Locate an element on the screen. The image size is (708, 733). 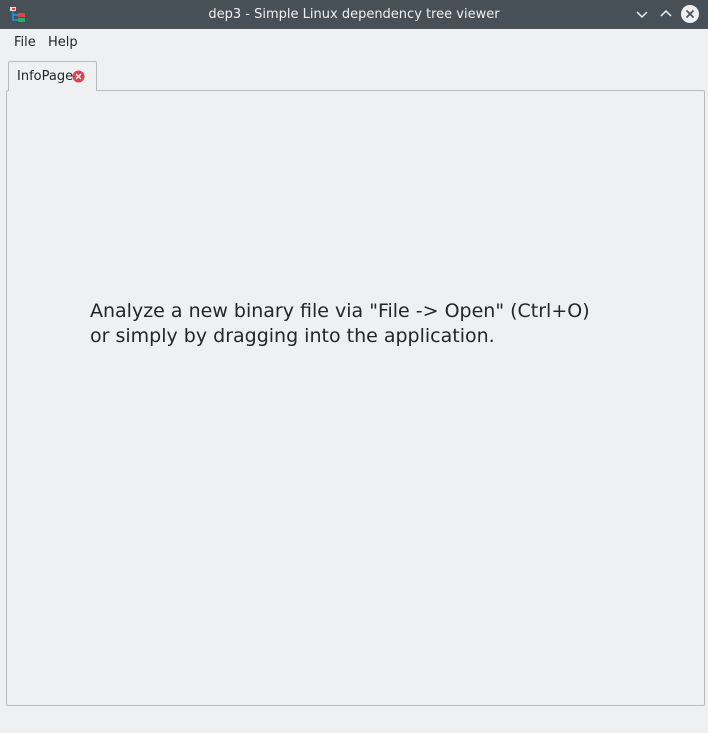
maximize-icon is located at coordinates (666, 14).